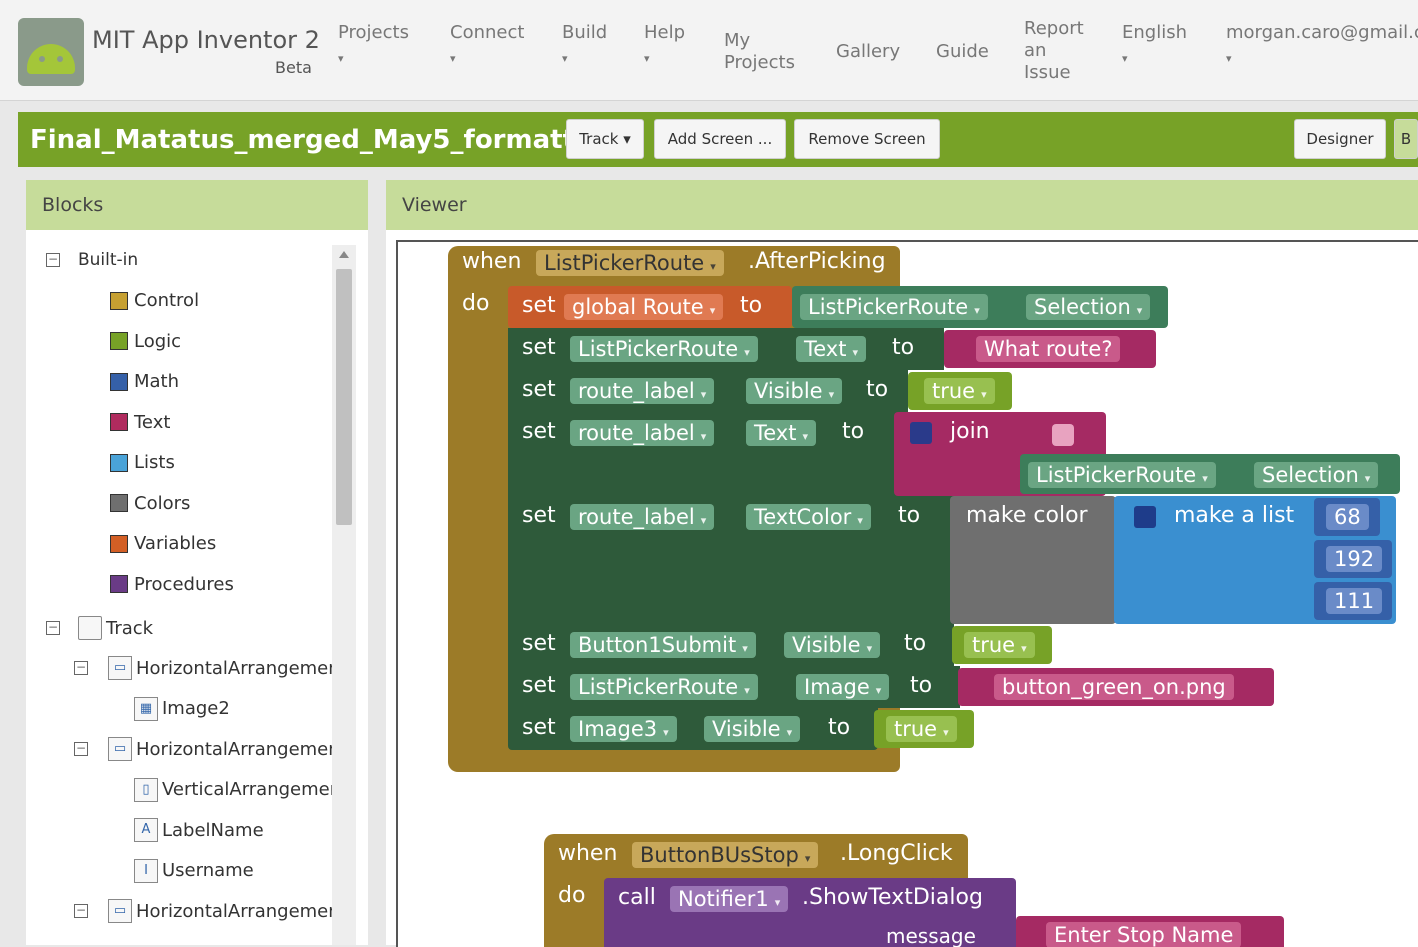 The image size is (1418, 947). I want to click on scroll-up-icon, so click(344, 254).